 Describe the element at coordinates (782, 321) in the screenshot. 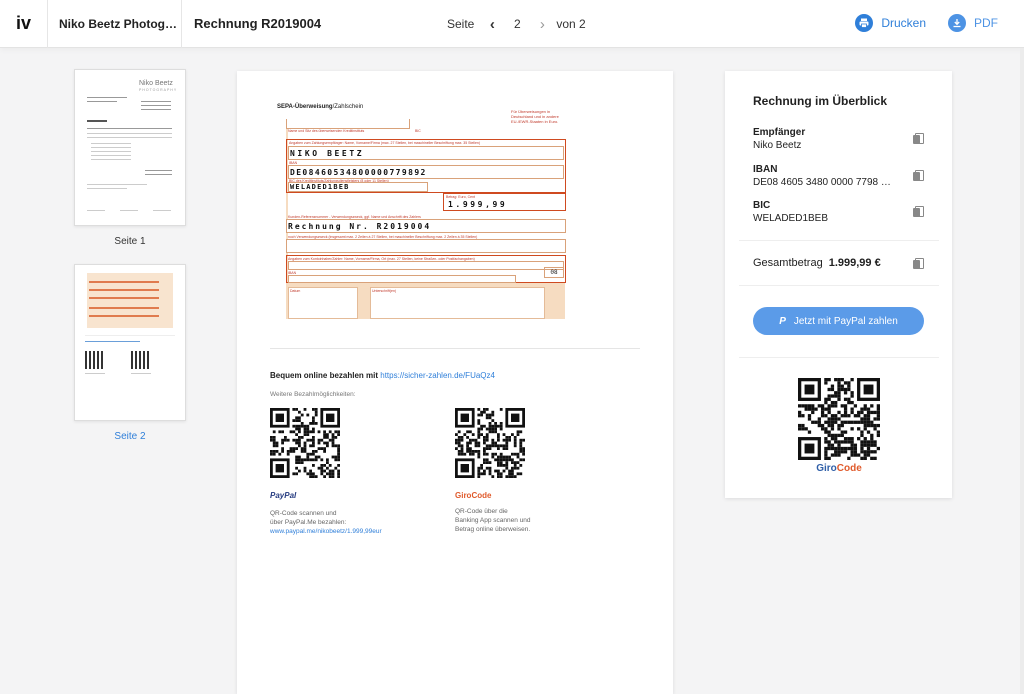

I see `paypal-icon: P` at that location.